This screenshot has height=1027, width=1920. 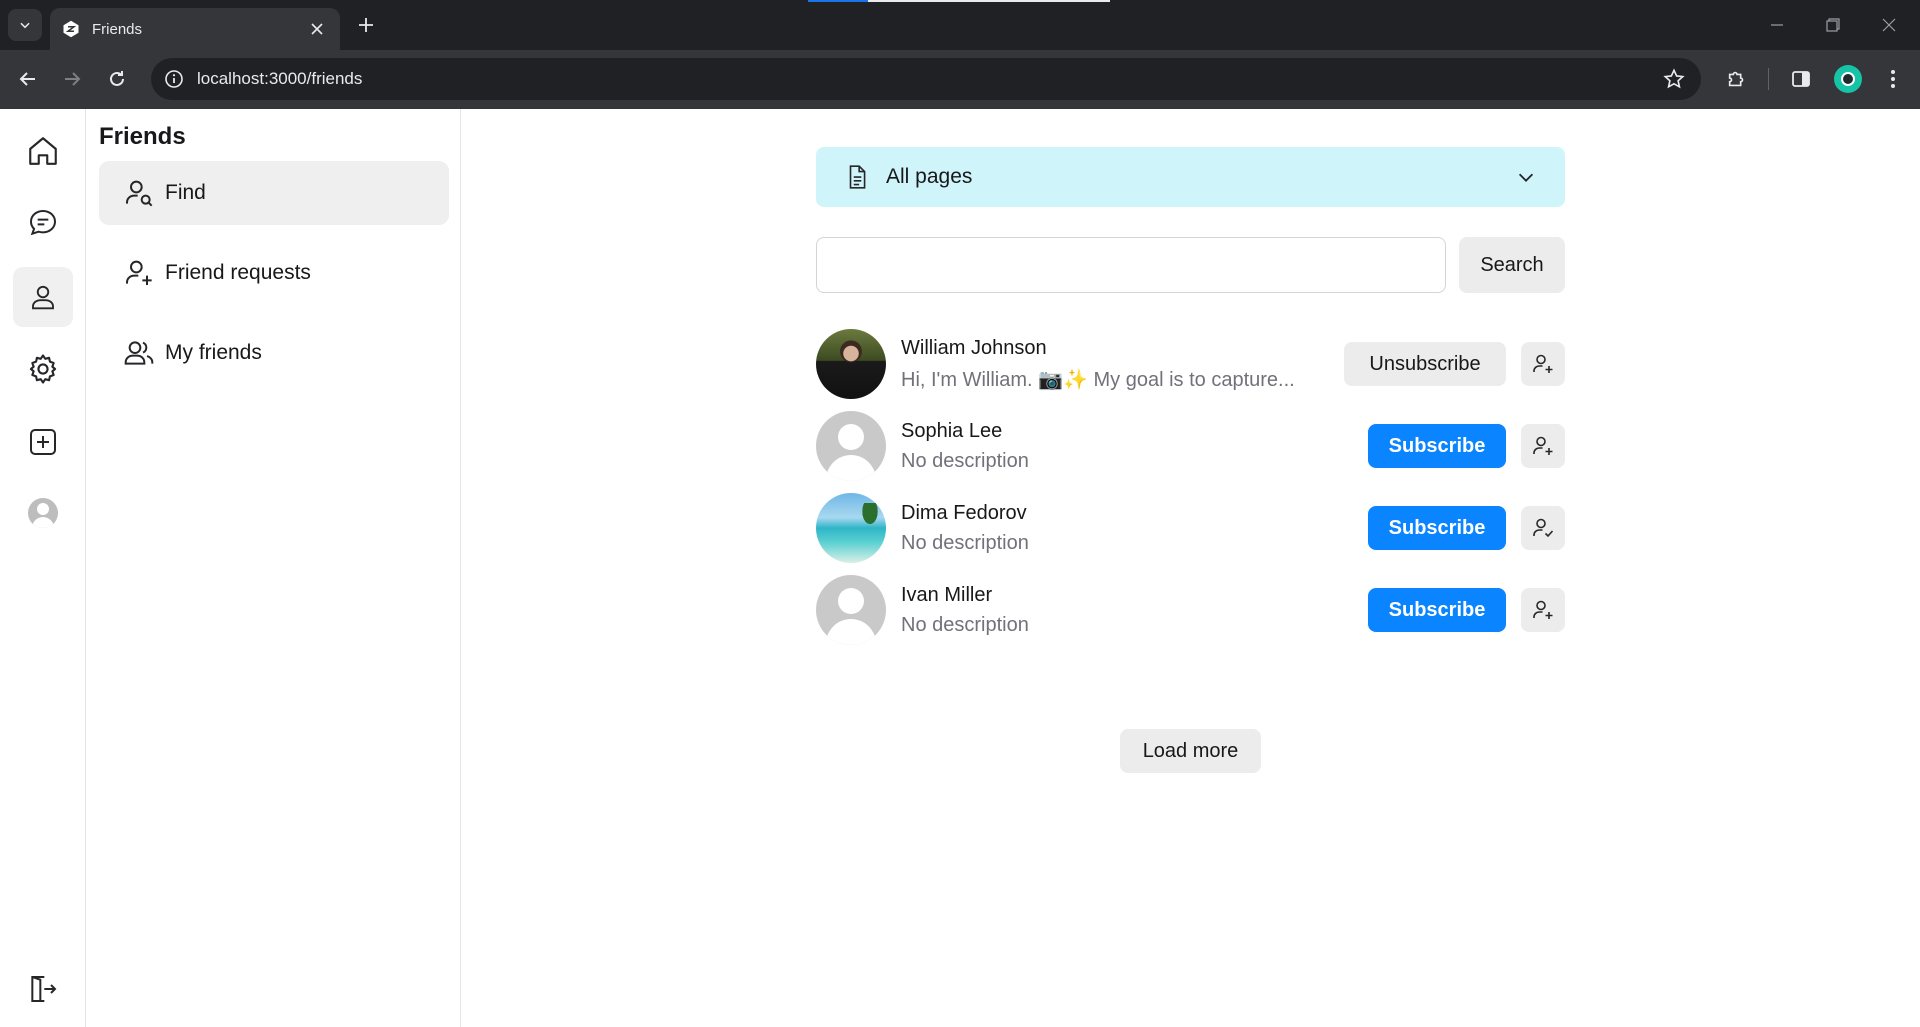 What do you see at coordinates (926, 79) in the screenshot?
I see `address-bar: localhost:3000/friends` at bounding box center [926, 79].